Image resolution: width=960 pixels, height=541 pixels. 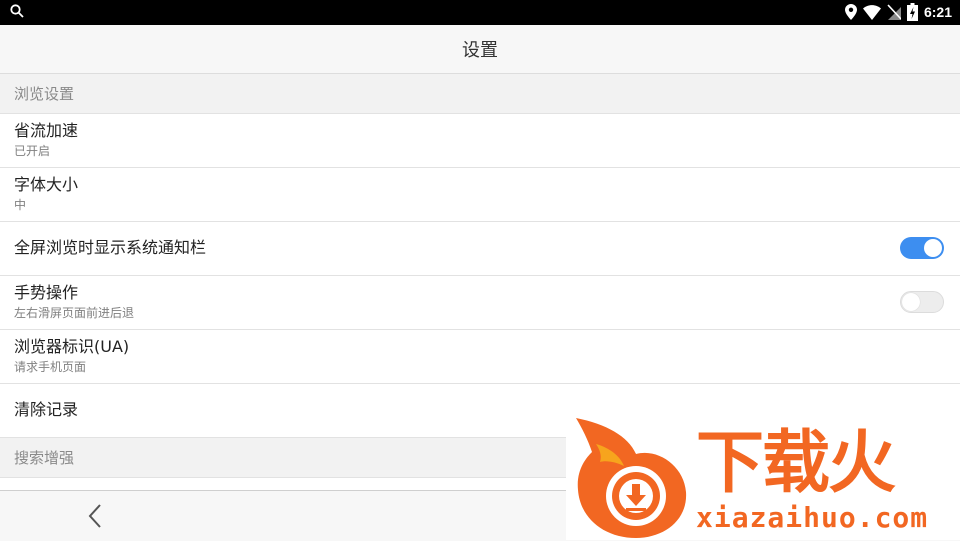 What do you see at coordinates (480, 94) in the screenshot?
I see `section-header-browse: 浏览设置` at bounding box center [480, 94].